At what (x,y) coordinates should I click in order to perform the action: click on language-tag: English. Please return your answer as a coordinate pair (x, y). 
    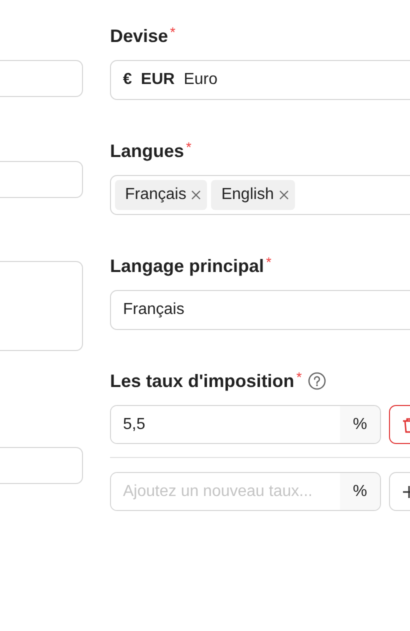
    Looking at the image, I should click on (253, 195).